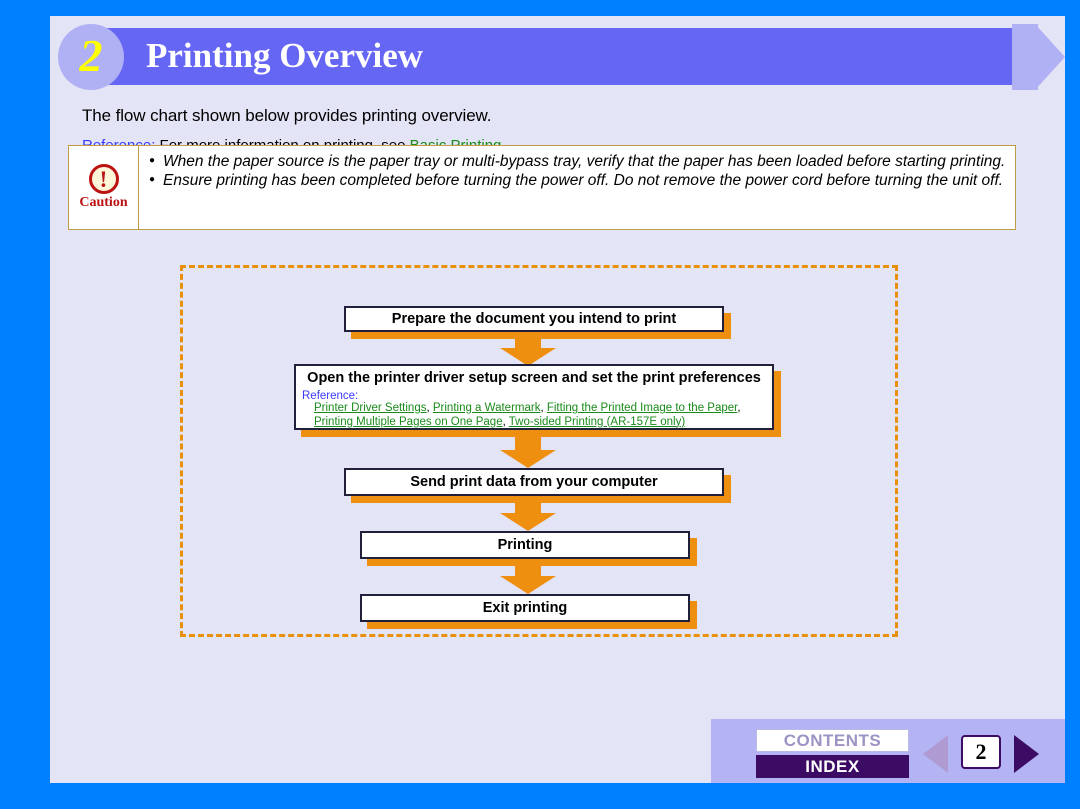  Describe the element at coordinates (832, 766) in the screenshot. I see `index-button: INDEX` at that location.